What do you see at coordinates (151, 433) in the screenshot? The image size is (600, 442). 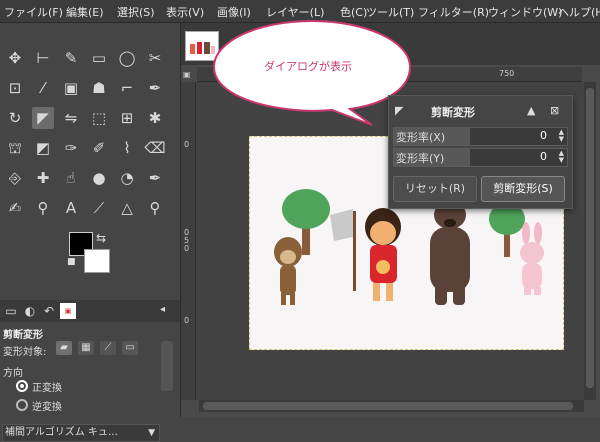 I see `chevron-down-icon: ▼` at bounding box center [151, 433].